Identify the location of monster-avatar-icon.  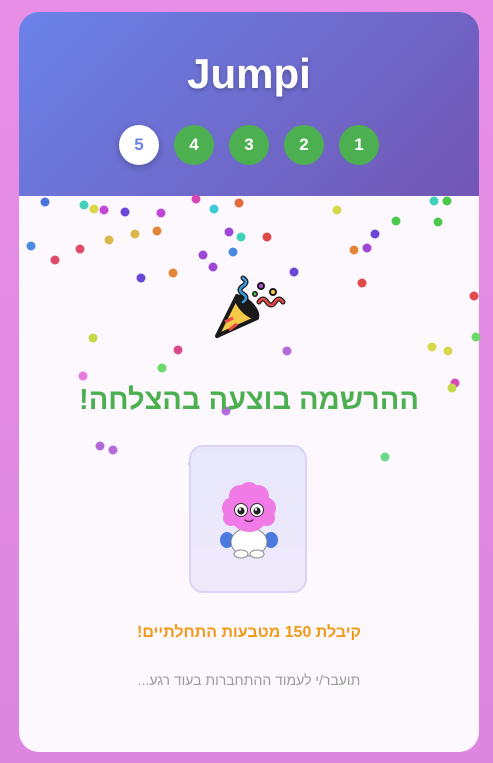
(249, 520).